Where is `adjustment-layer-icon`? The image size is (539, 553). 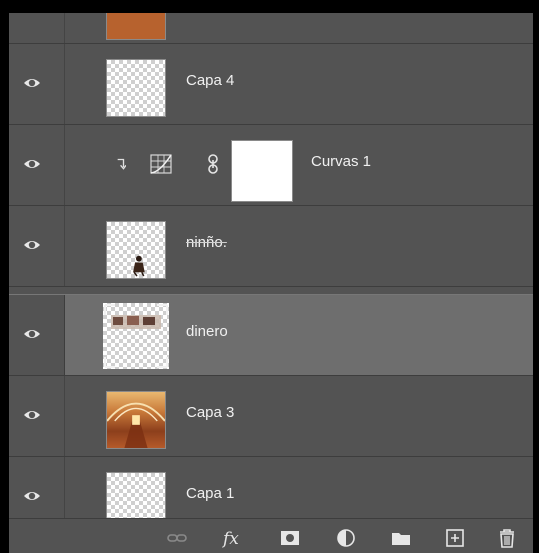 adjustment-layer-icon is located at coordinates (346, 538).